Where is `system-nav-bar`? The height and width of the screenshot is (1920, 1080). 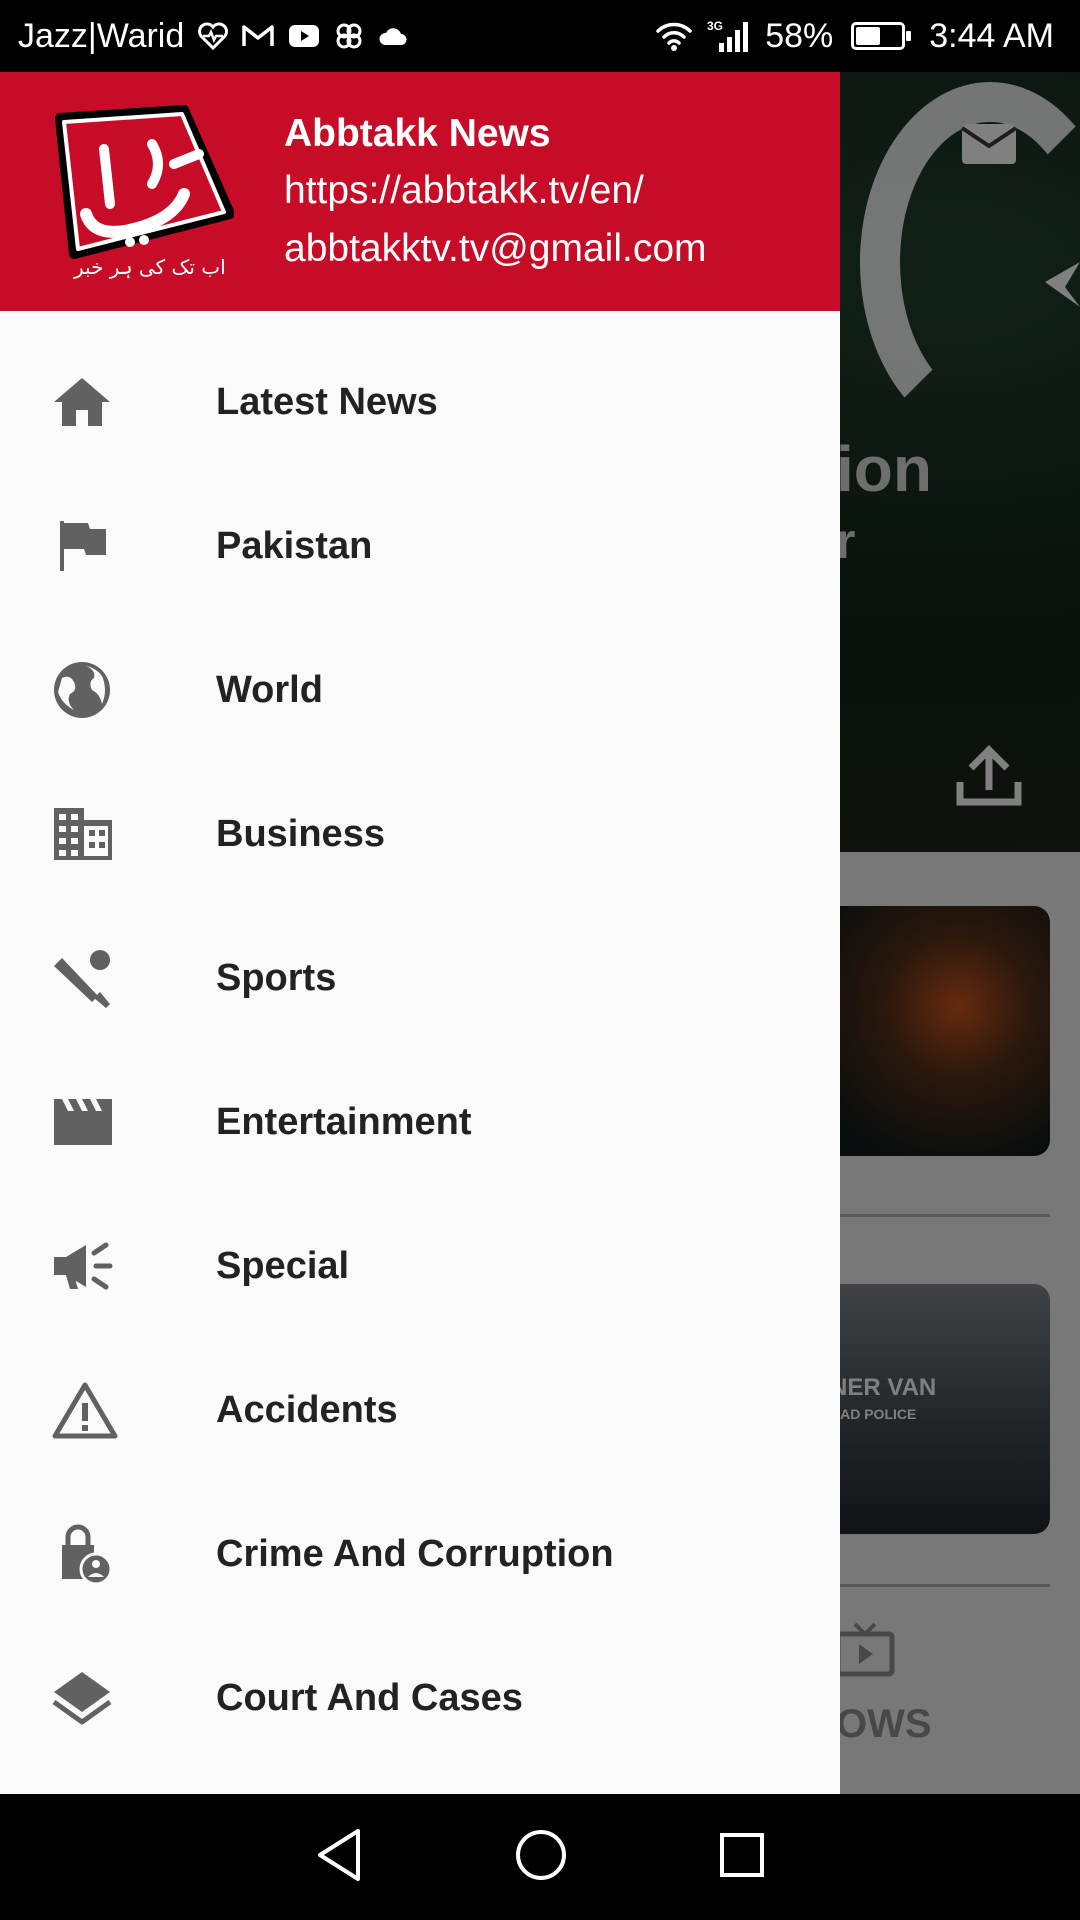 system-nav-bar is located at coordinates (540, 1857).